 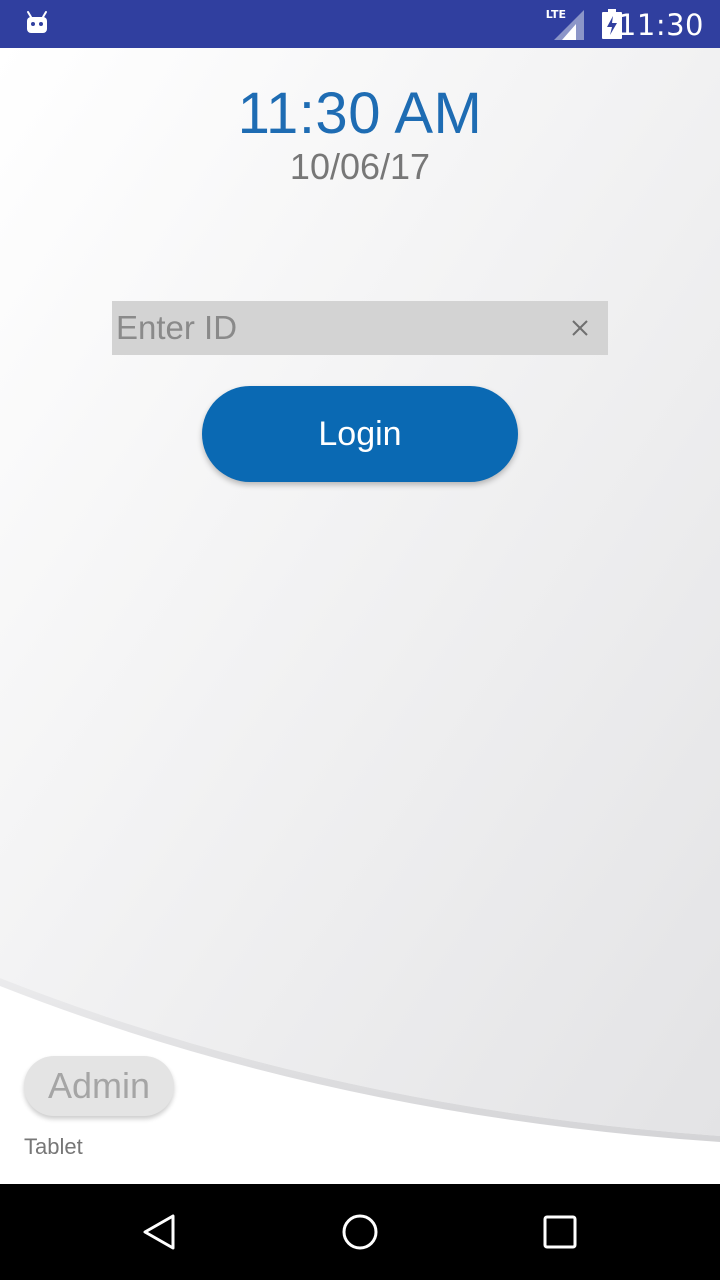 I want to click on current-time: 11:30 AM, so click(x=360, y=113).